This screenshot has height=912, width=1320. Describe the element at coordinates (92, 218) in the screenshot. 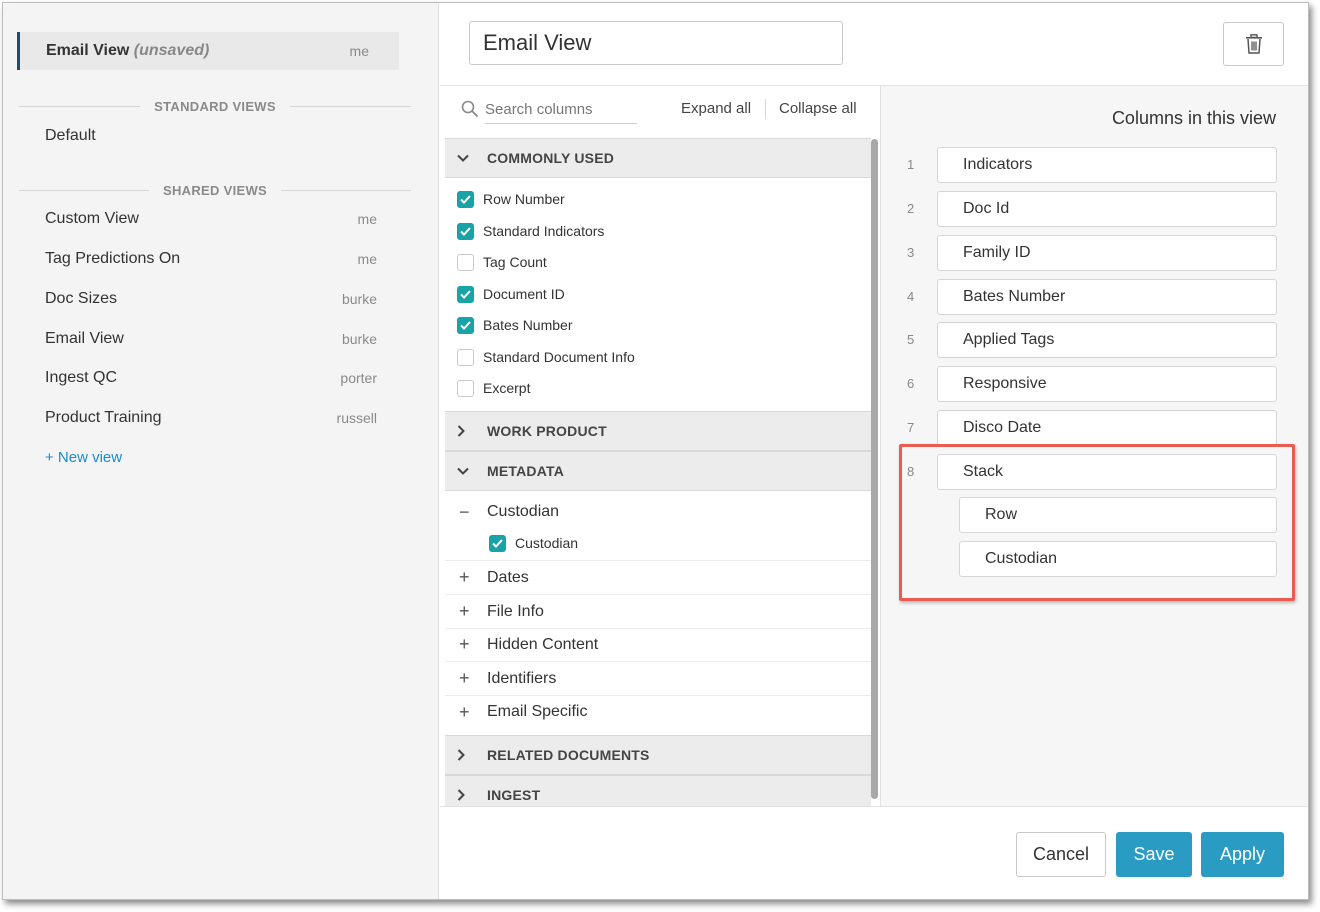

I see `view-name: Custom View` at that location.